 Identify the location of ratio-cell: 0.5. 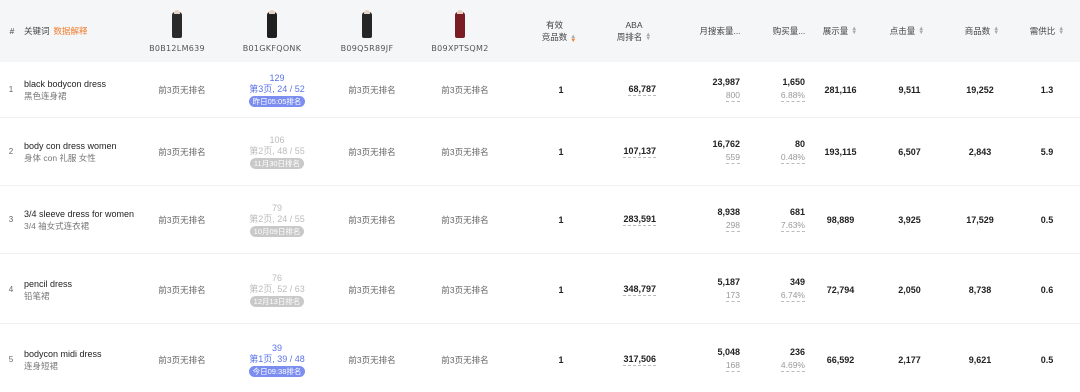
(1047, 219).